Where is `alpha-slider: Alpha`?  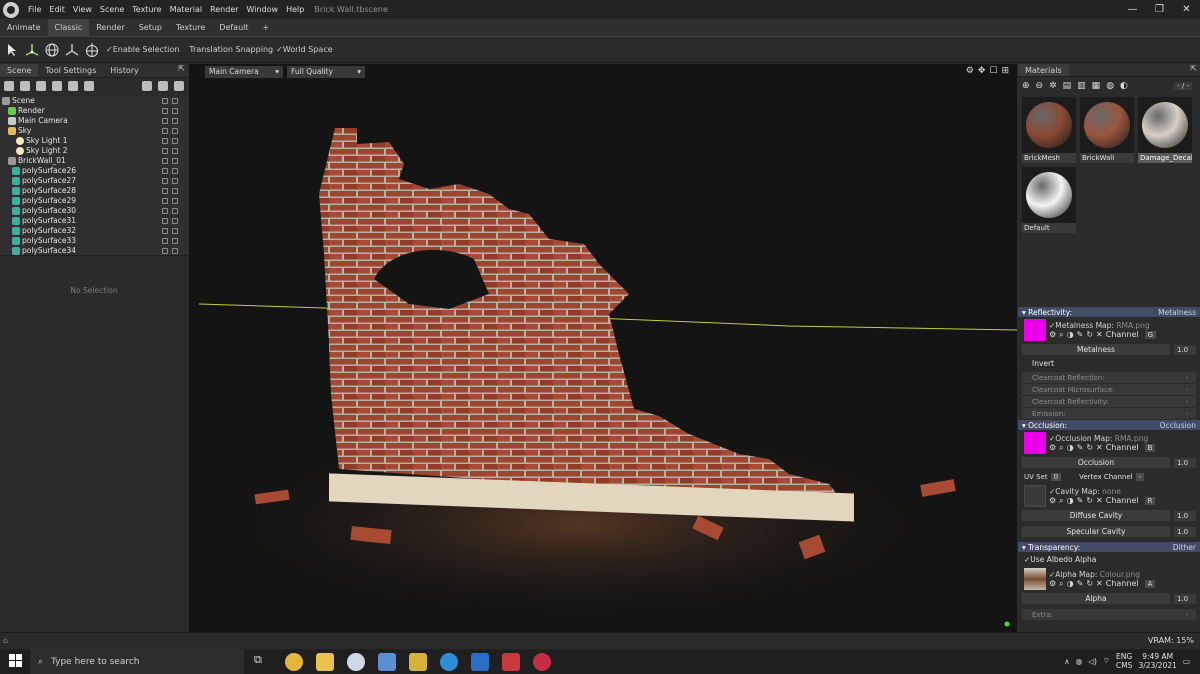 alpha-slider: Alpha is located at coordinates (1096, 598).